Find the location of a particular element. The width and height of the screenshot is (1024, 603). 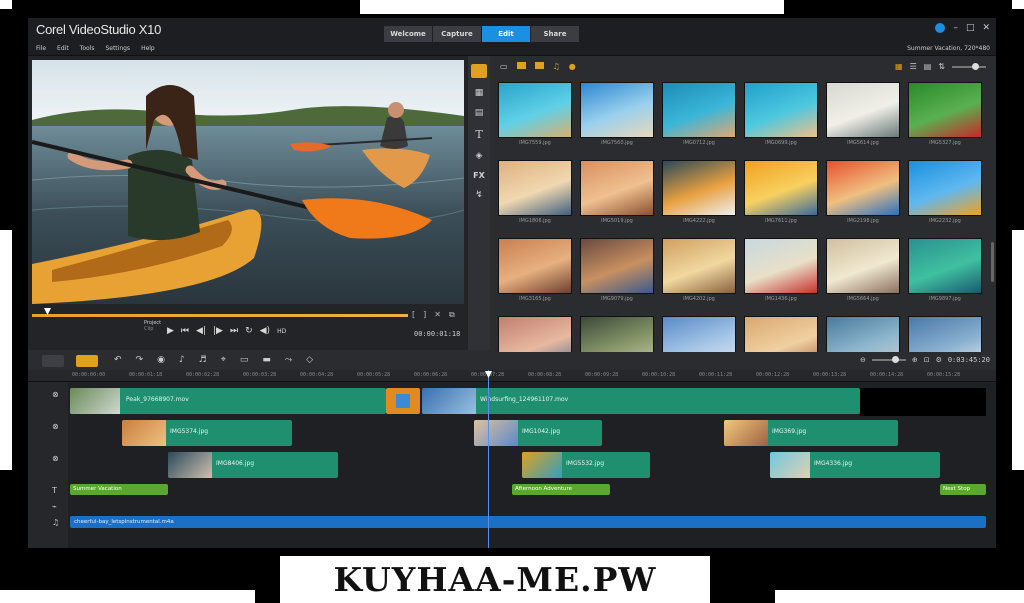

media-thumbnail: IMG1436.jpg is located at coordinates (781, 270).